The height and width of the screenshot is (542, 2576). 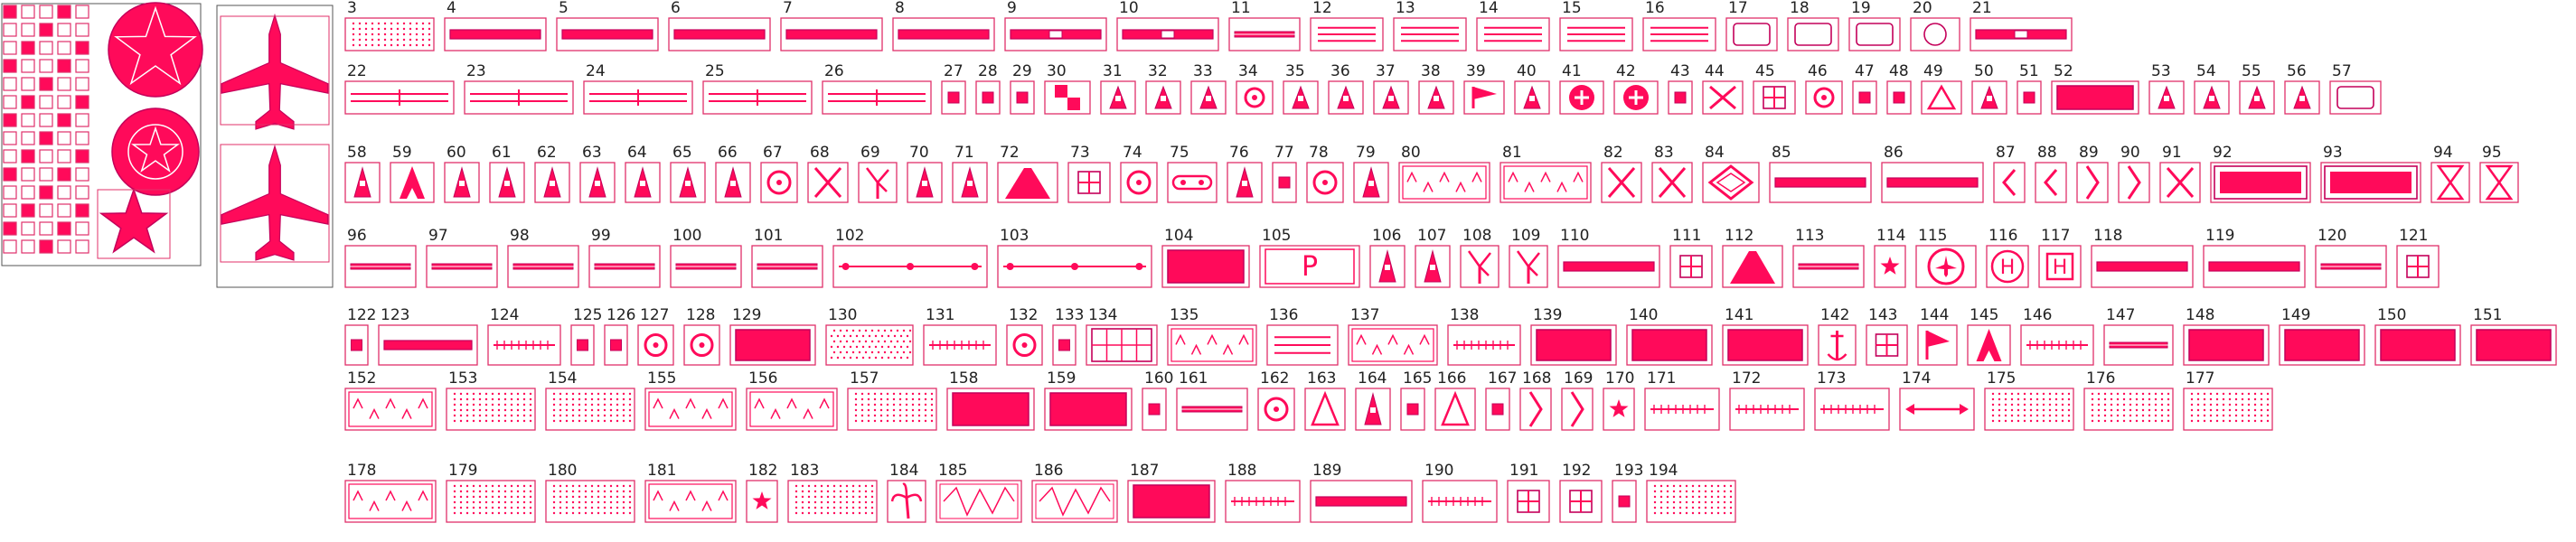 What do you see at coordinates (1431, 71) in the screenshot?
I see `symbol-number-label: 38` at bounding box center [1431, 71].